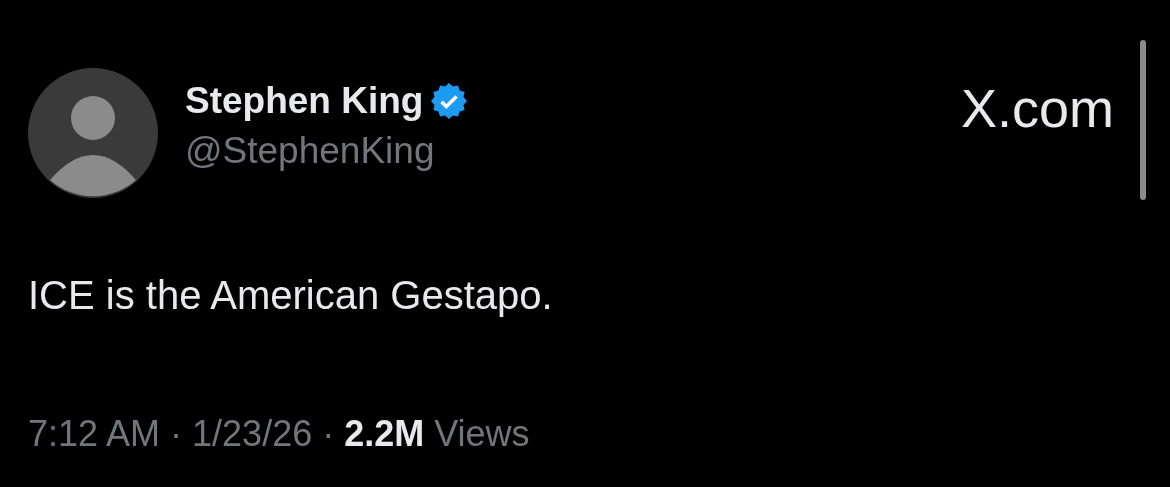 The width and height of the screenshot is (1170, 487). I want to click on site-name: X.com, so click(1037, 108).